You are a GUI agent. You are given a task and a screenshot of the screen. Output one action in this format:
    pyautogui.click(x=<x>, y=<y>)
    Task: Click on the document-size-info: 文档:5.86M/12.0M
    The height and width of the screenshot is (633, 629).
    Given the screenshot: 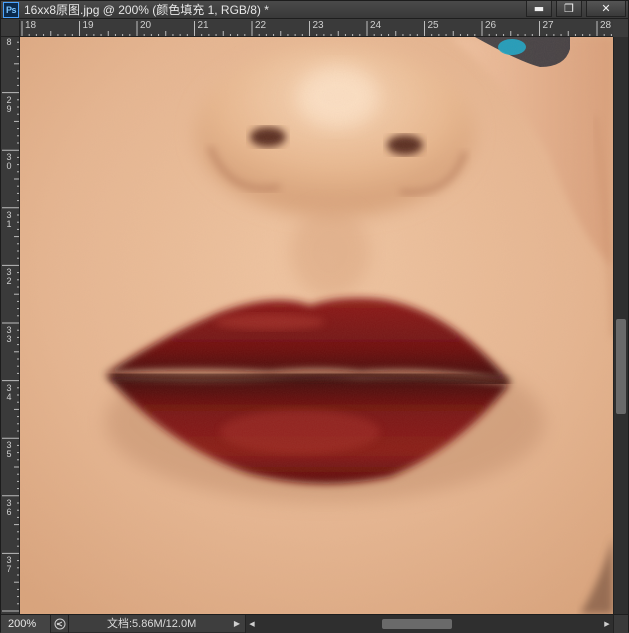 What is the action you would take?
    pyautogui.click(x=152, y=623)
    